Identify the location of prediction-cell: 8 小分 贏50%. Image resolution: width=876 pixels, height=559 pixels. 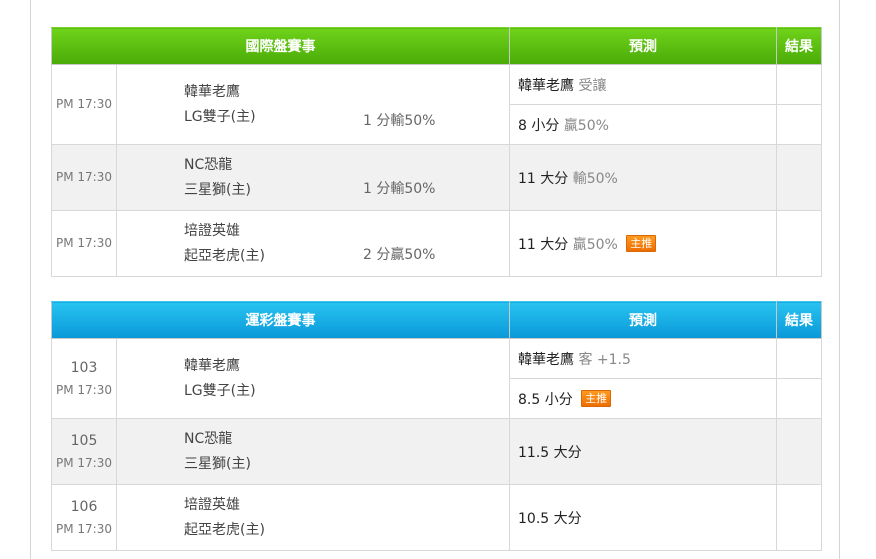
(643, 124).